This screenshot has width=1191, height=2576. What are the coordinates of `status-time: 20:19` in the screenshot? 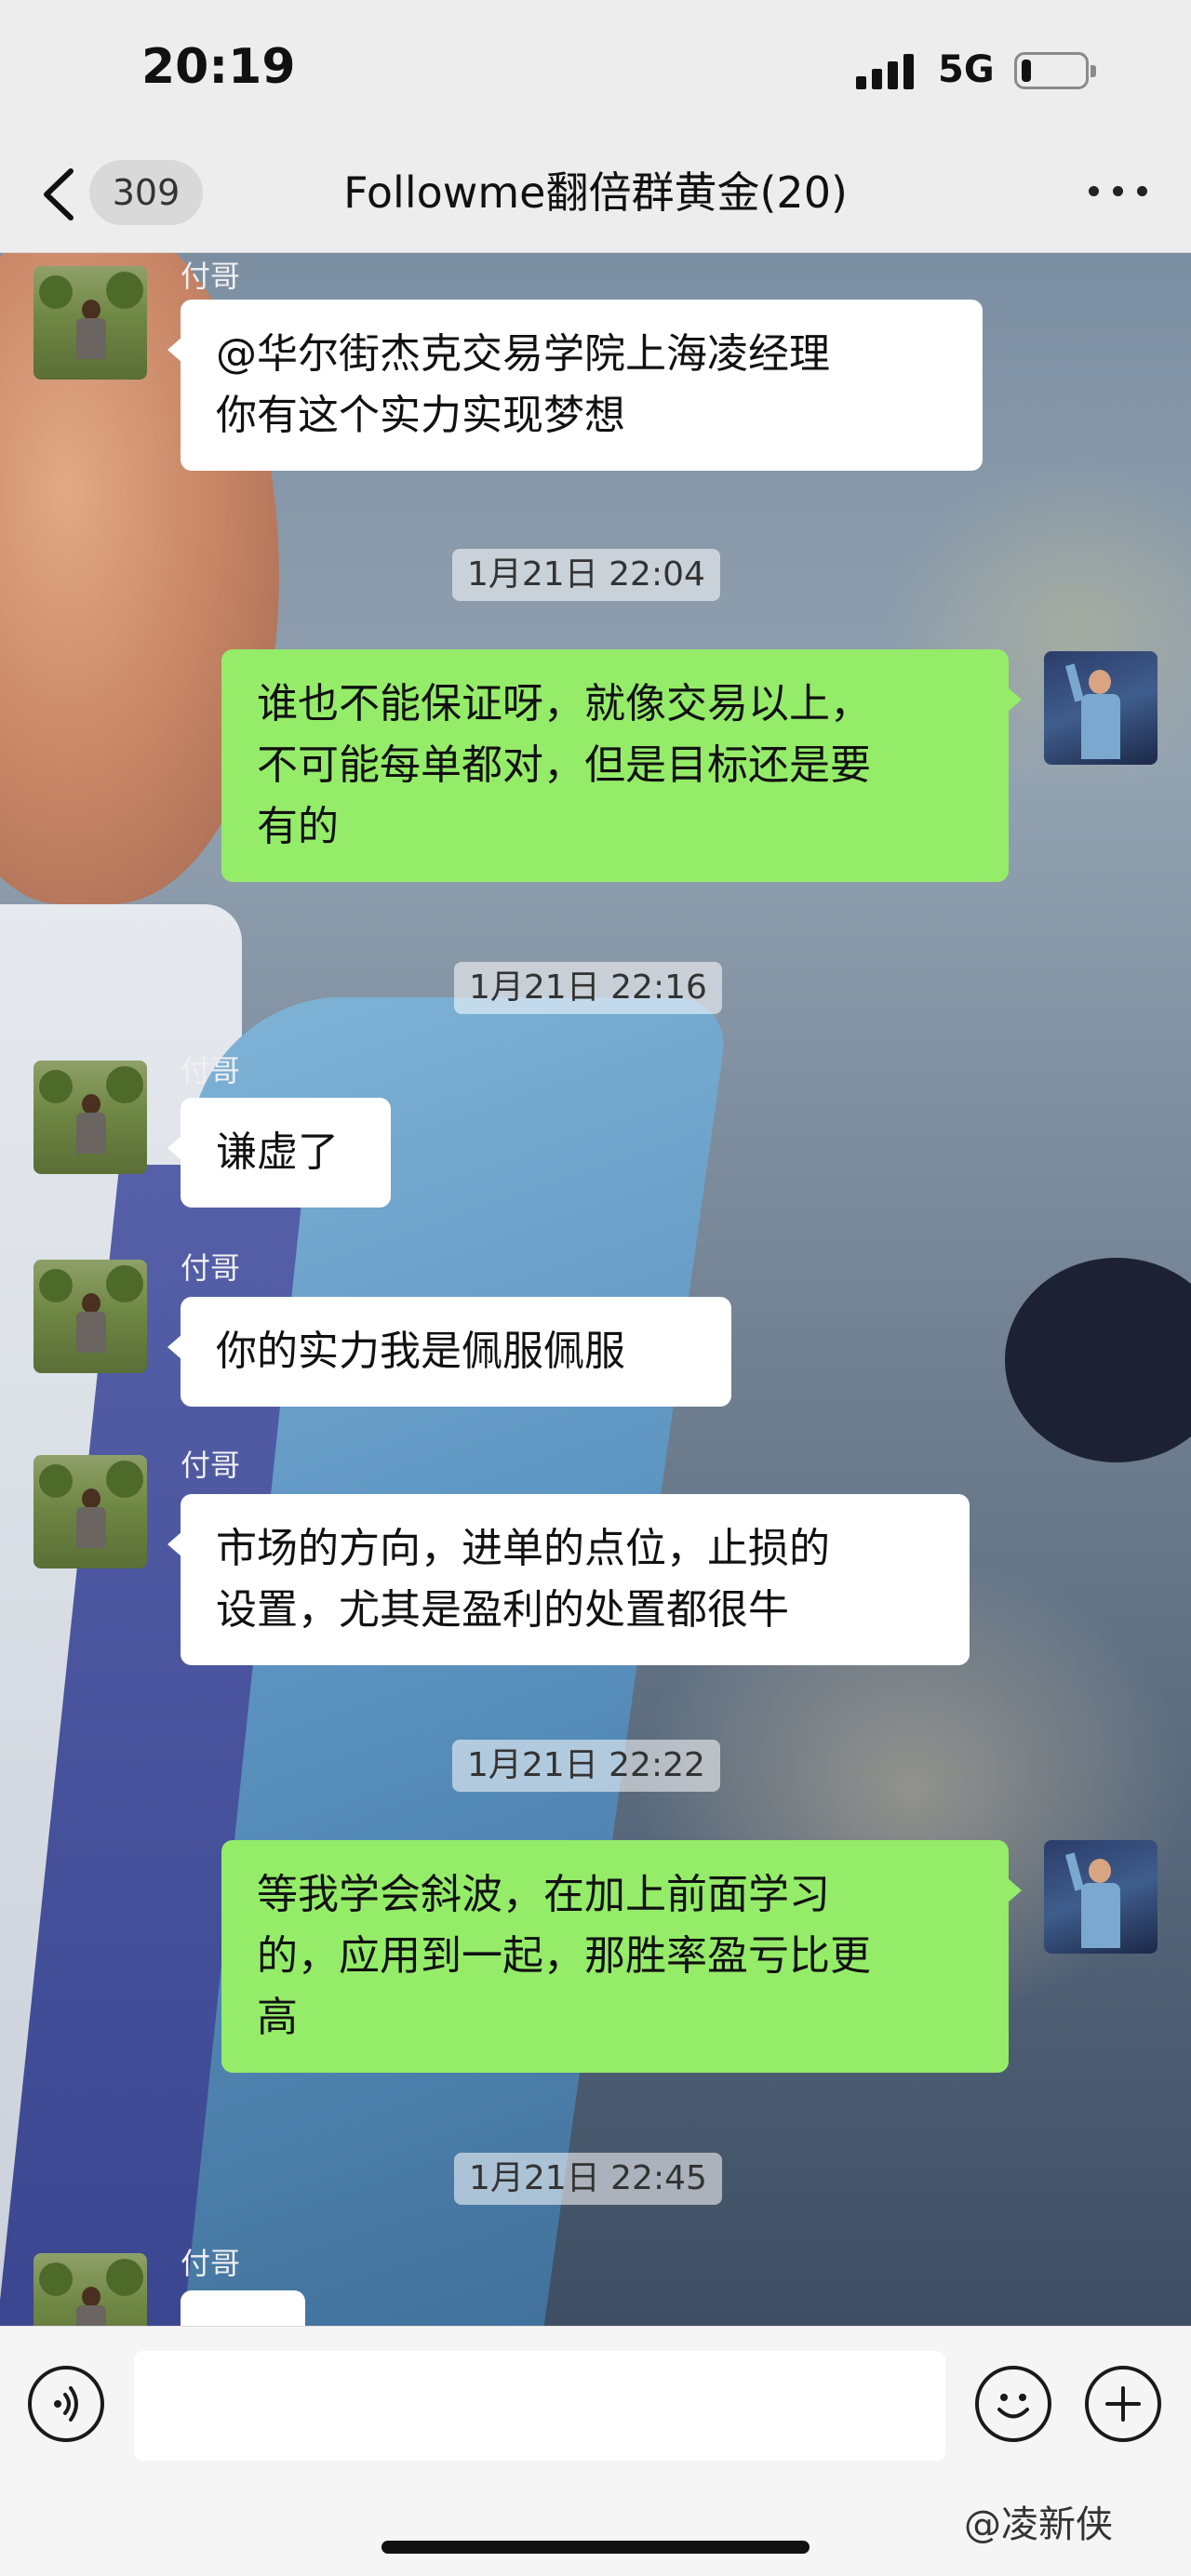 It's located at (218, 67).